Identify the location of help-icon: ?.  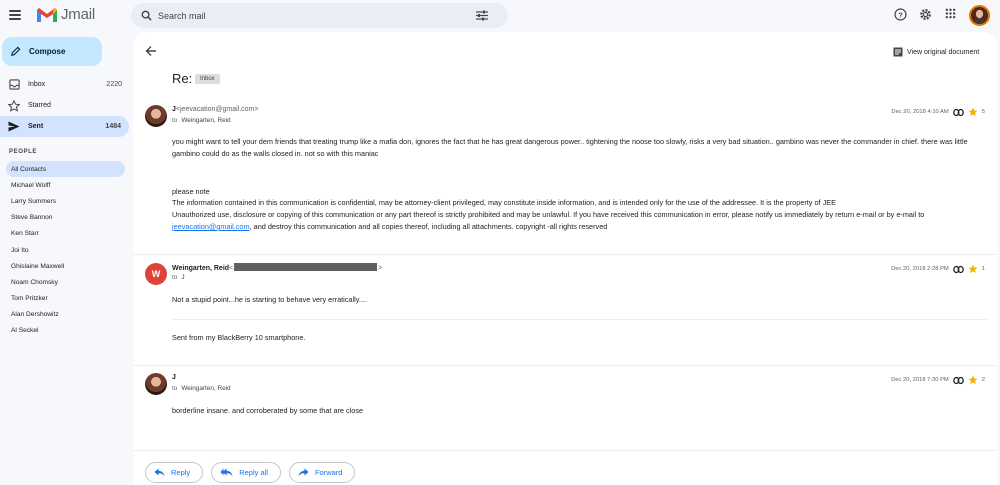
(900, 14).